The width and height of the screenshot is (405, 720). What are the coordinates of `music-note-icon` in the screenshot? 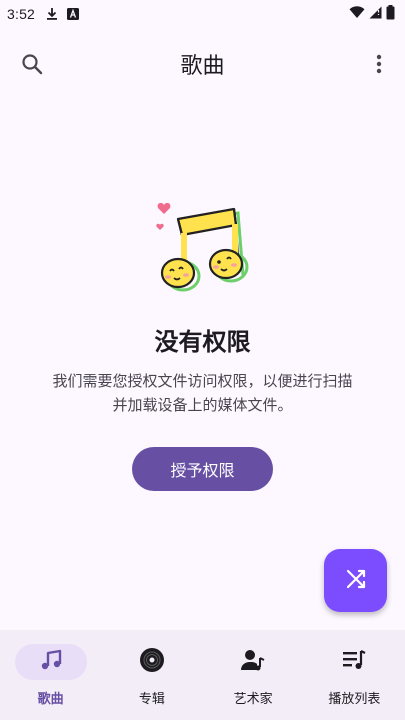 It's located at (51, 662).